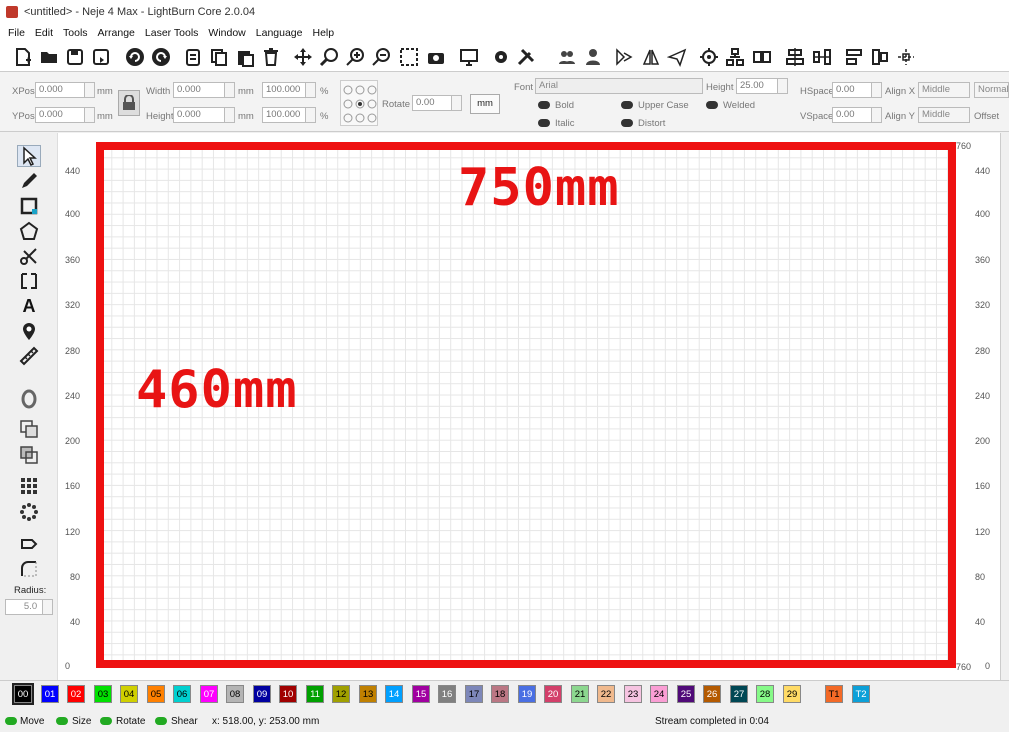 The width and height of the screenshot is (1009, 732). I want to click on open-folder-icon, so click(49, 57).